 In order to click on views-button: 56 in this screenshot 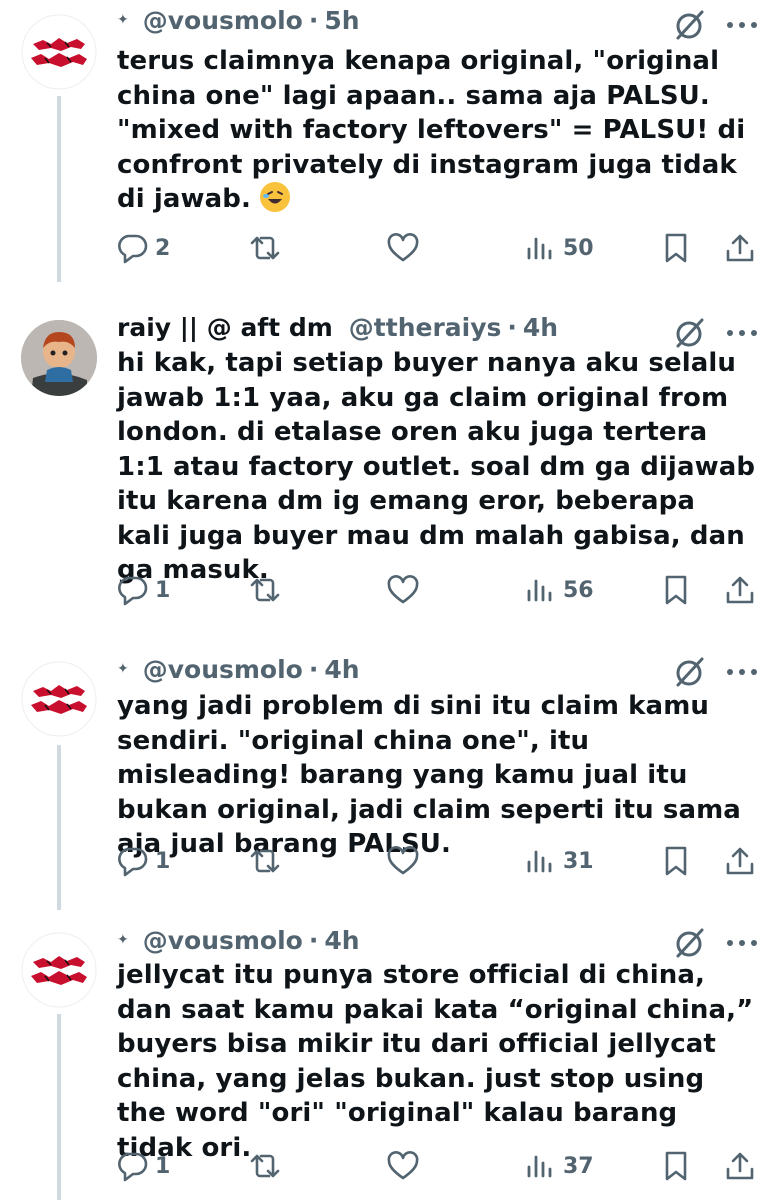, I will do `click(559, 590)`.